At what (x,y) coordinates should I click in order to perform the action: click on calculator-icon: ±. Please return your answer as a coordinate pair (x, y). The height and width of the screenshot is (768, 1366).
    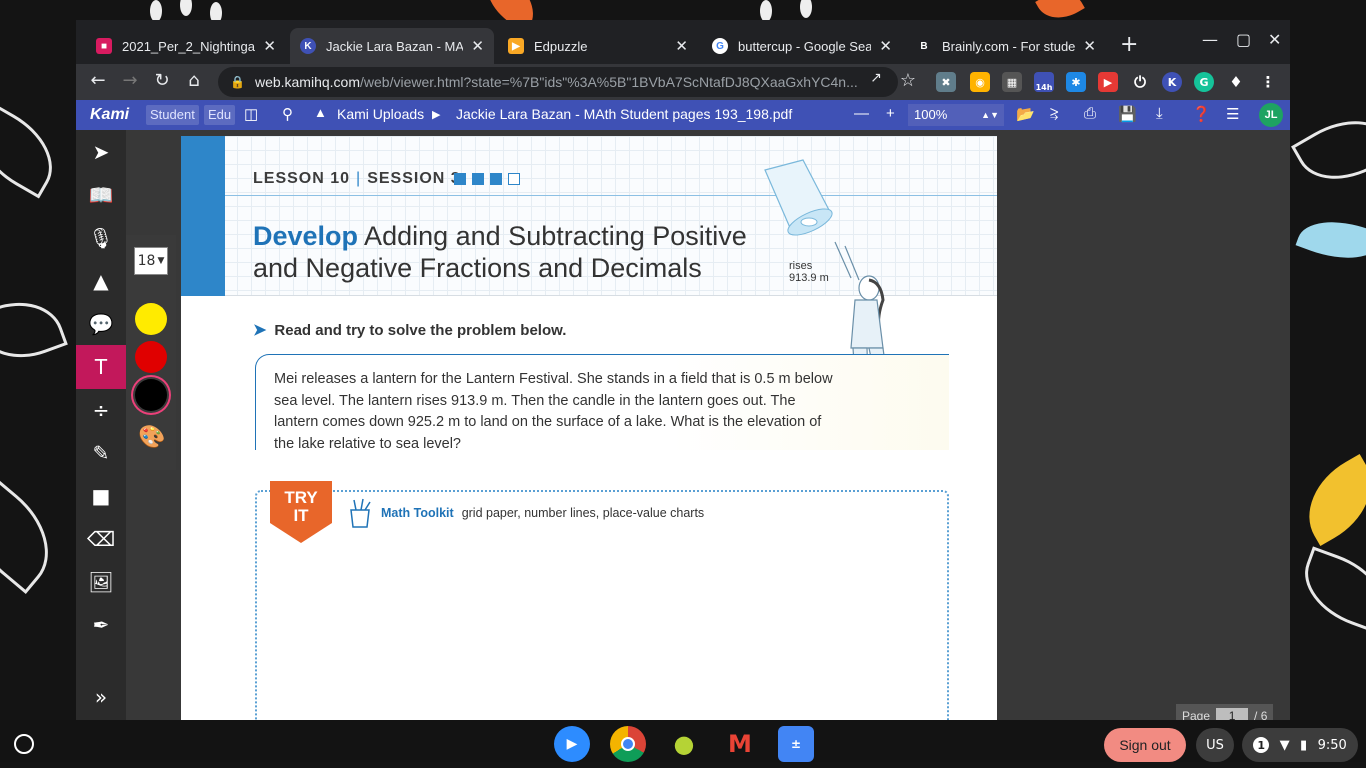
    Looking at the image, I should click on (796, 744).